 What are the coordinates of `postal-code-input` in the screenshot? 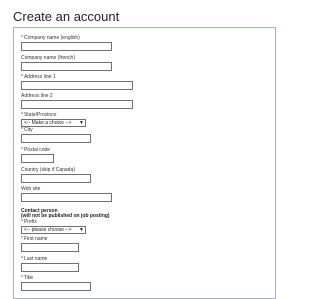 It's located at (37, 158).